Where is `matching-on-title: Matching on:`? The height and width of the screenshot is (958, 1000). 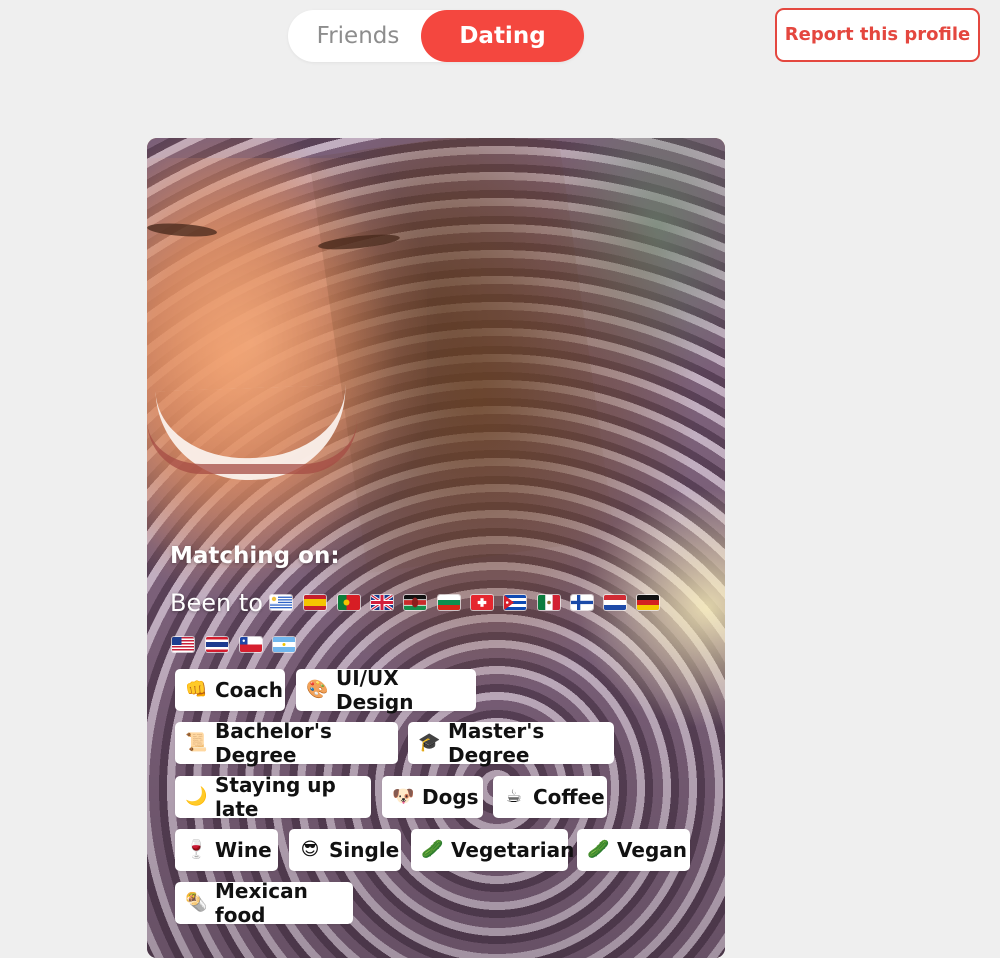
matching-on-title: Matching on: is located at coordinates (255, 556).